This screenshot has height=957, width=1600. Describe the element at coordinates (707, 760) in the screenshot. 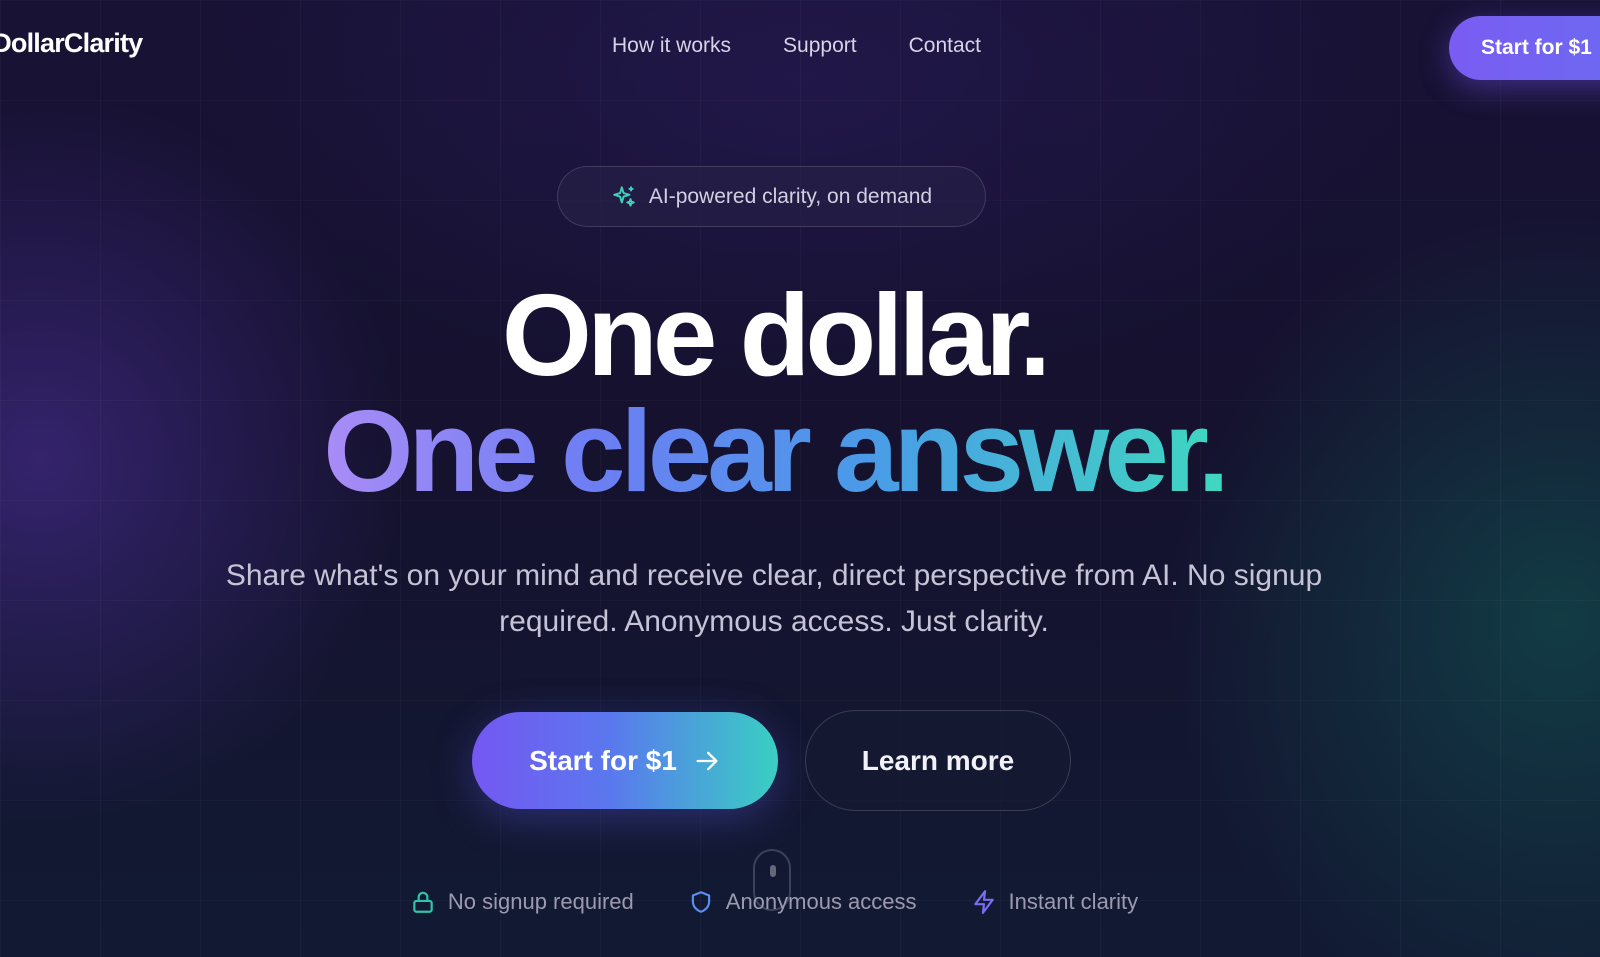

I see `arrow-right-icon` at that location.